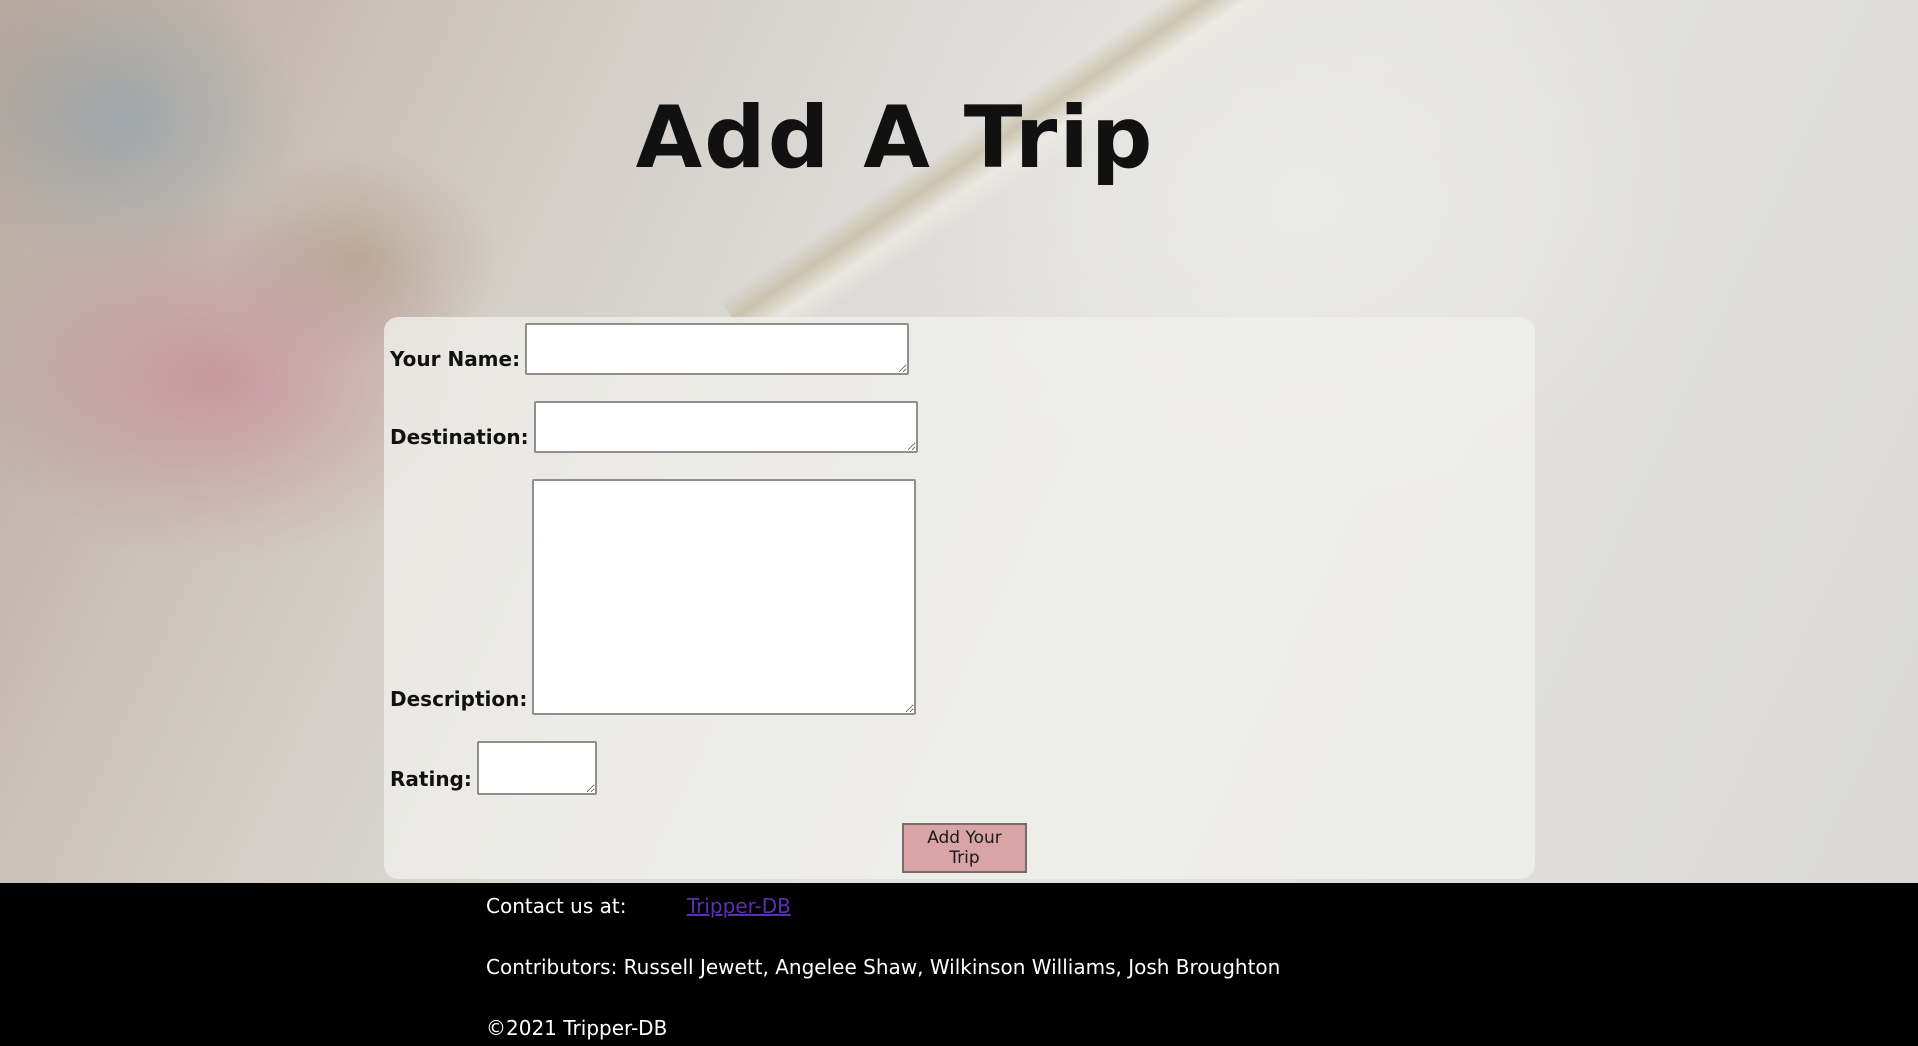 The height and width of the screenshot is (1046, 1918). I want to click on name-row: Your Name:, so click(650, 349).